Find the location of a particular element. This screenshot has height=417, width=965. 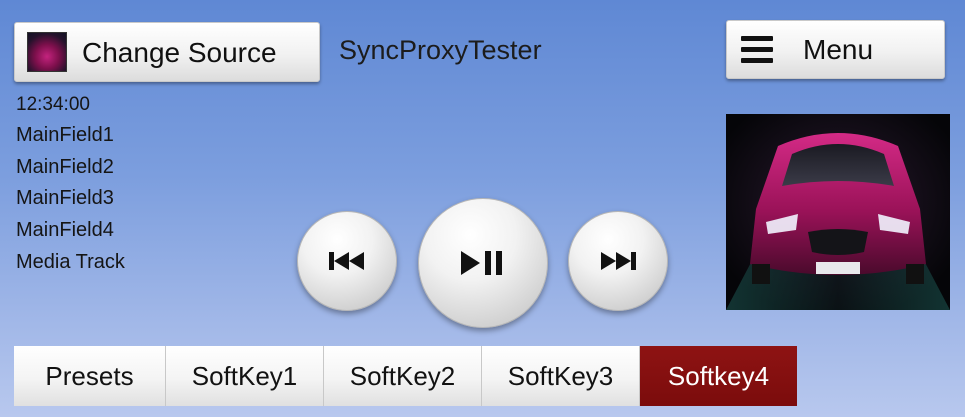

main-field-1: MainField1 is located at coordinates (65, 135).